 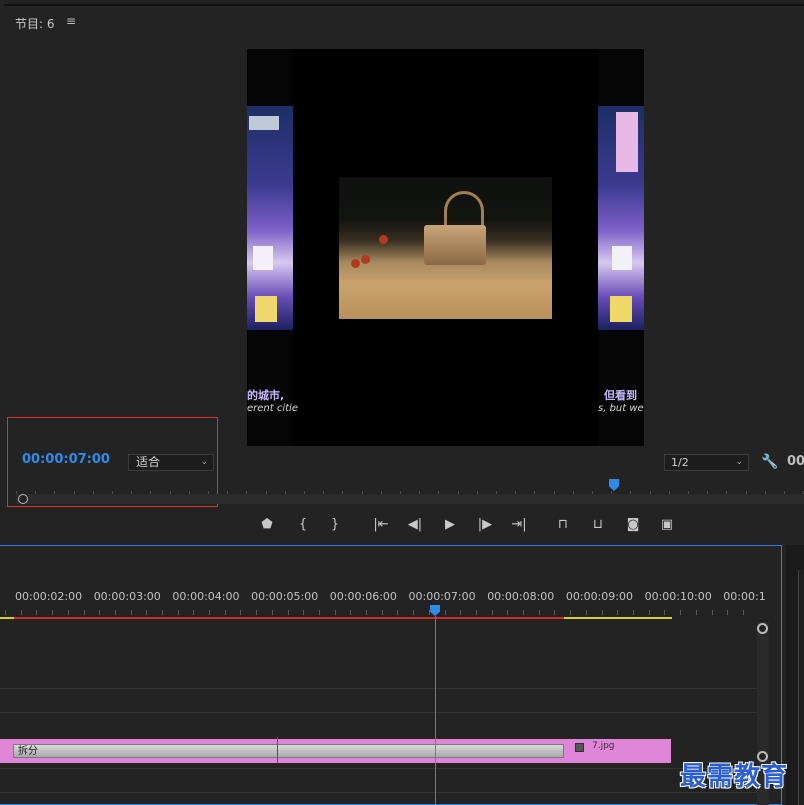 I want to click on right-video-strip: 但看到 s, but we s, so click(x=621, y=247).